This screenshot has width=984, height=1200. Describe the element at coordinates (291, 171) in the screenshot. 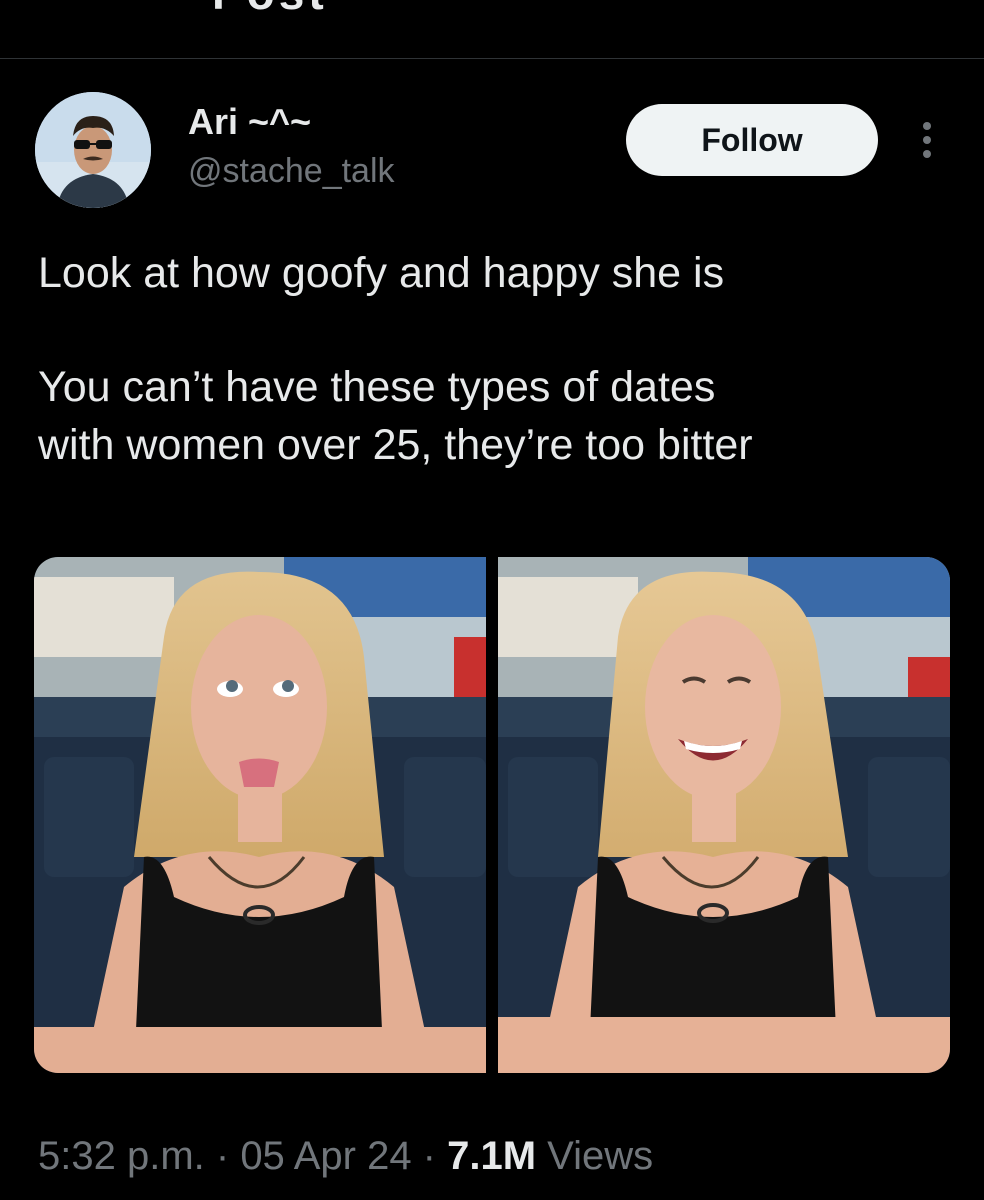

I see `author-handle: @stache_talk` at that location.